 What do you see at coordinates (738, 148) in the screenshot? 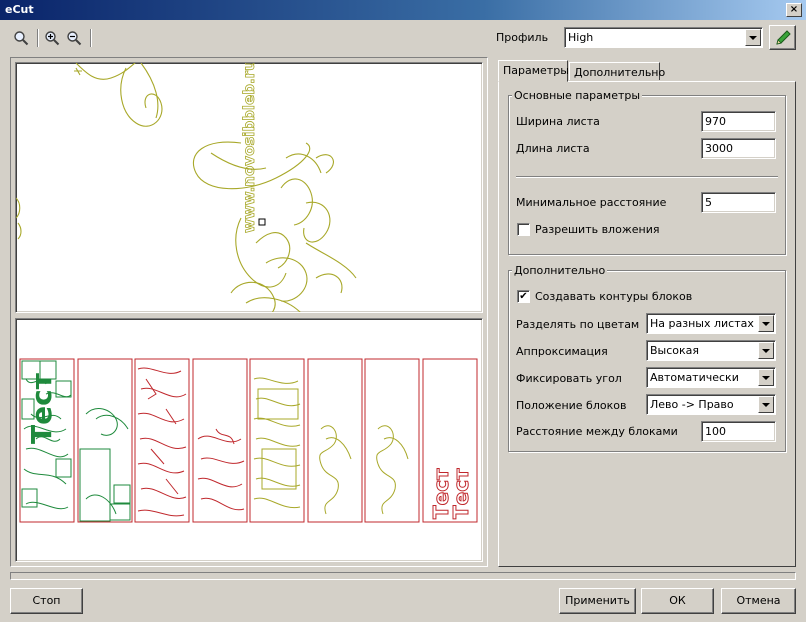
I see `sheet-length-input: 3000` at bounding box center [738, 148].